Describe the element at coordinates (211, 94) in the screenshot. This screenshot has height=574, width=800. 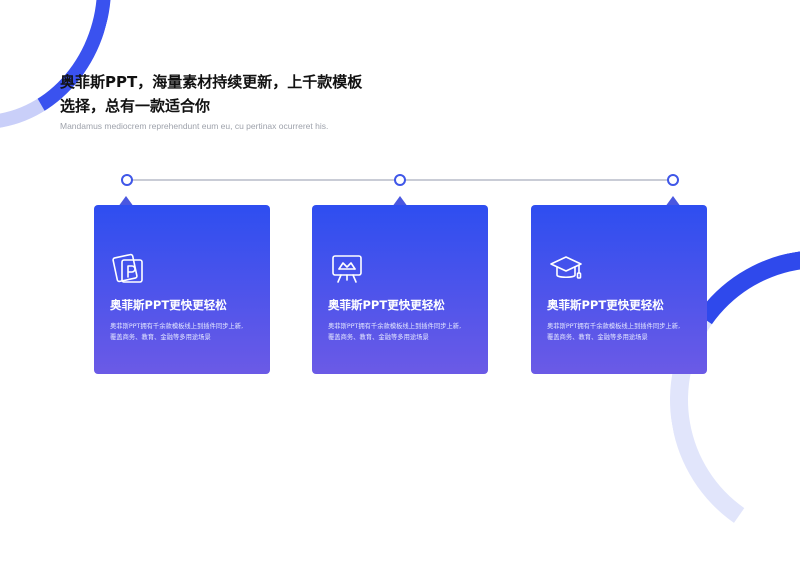
I see `page-title: 奥菲斯PPT，海量素材持续更新，上千款模板 选择，总有一款适合你` at that location.